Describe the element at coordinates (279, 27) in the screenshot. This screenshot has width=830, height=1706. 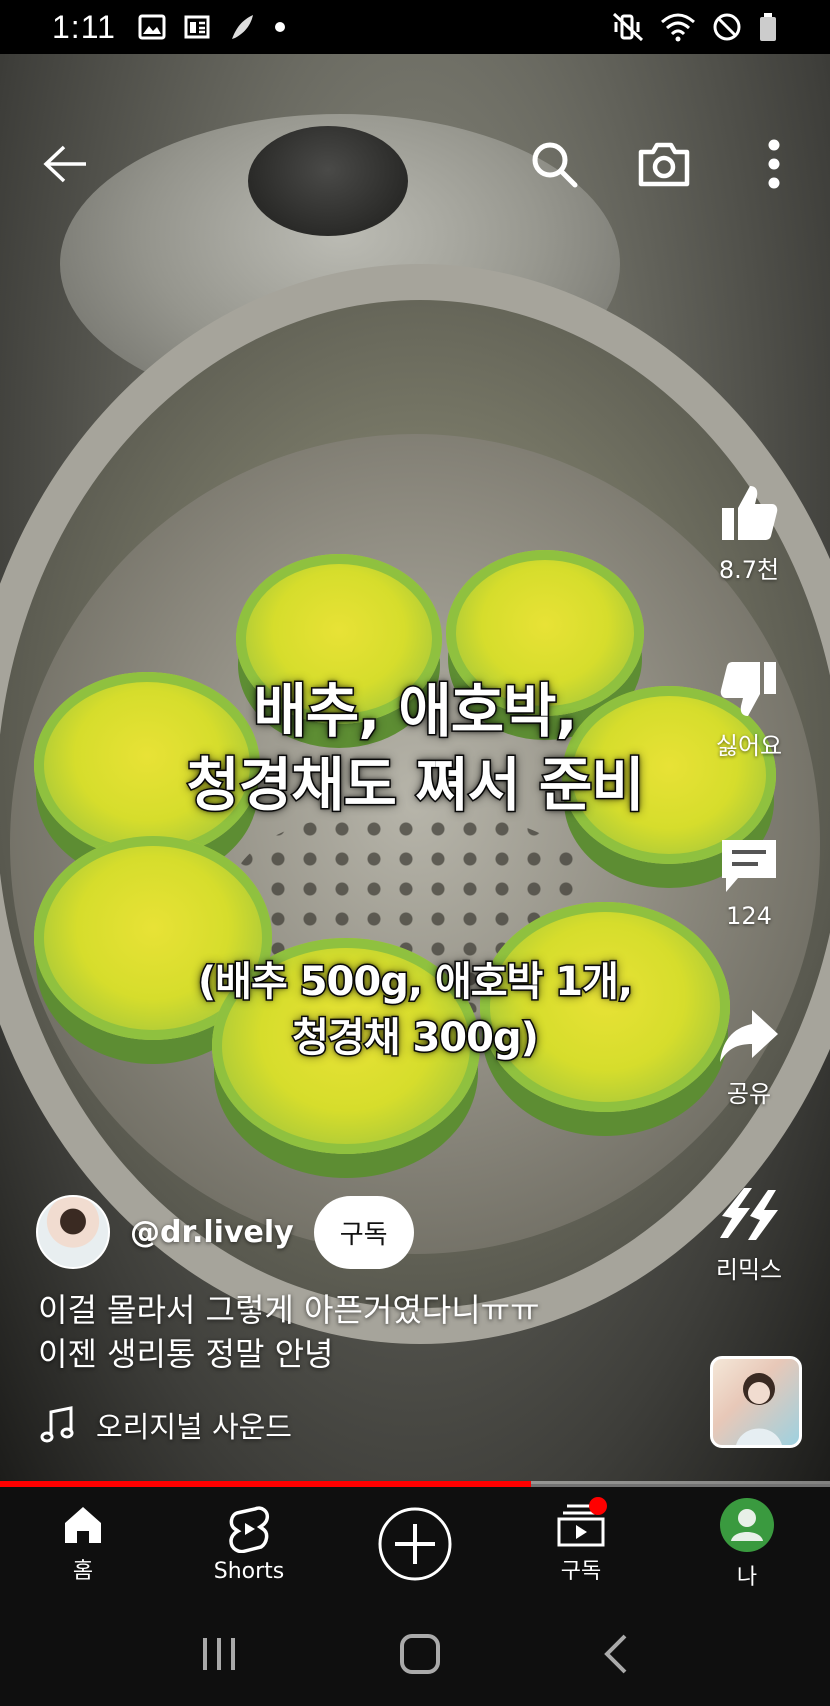
I see `dot-icon` at that location.